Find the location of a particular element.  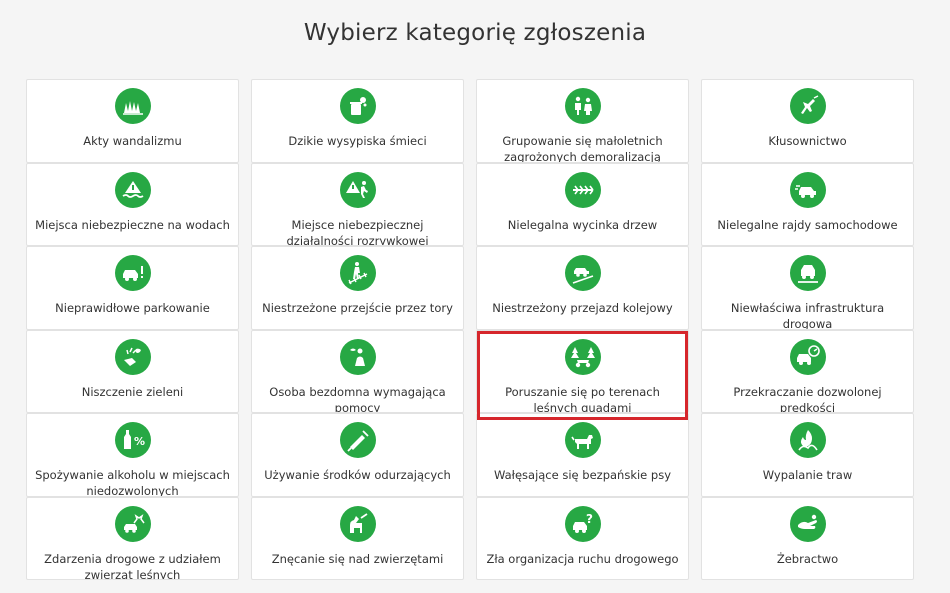

parking-icon is located at coordinates (132, 273).